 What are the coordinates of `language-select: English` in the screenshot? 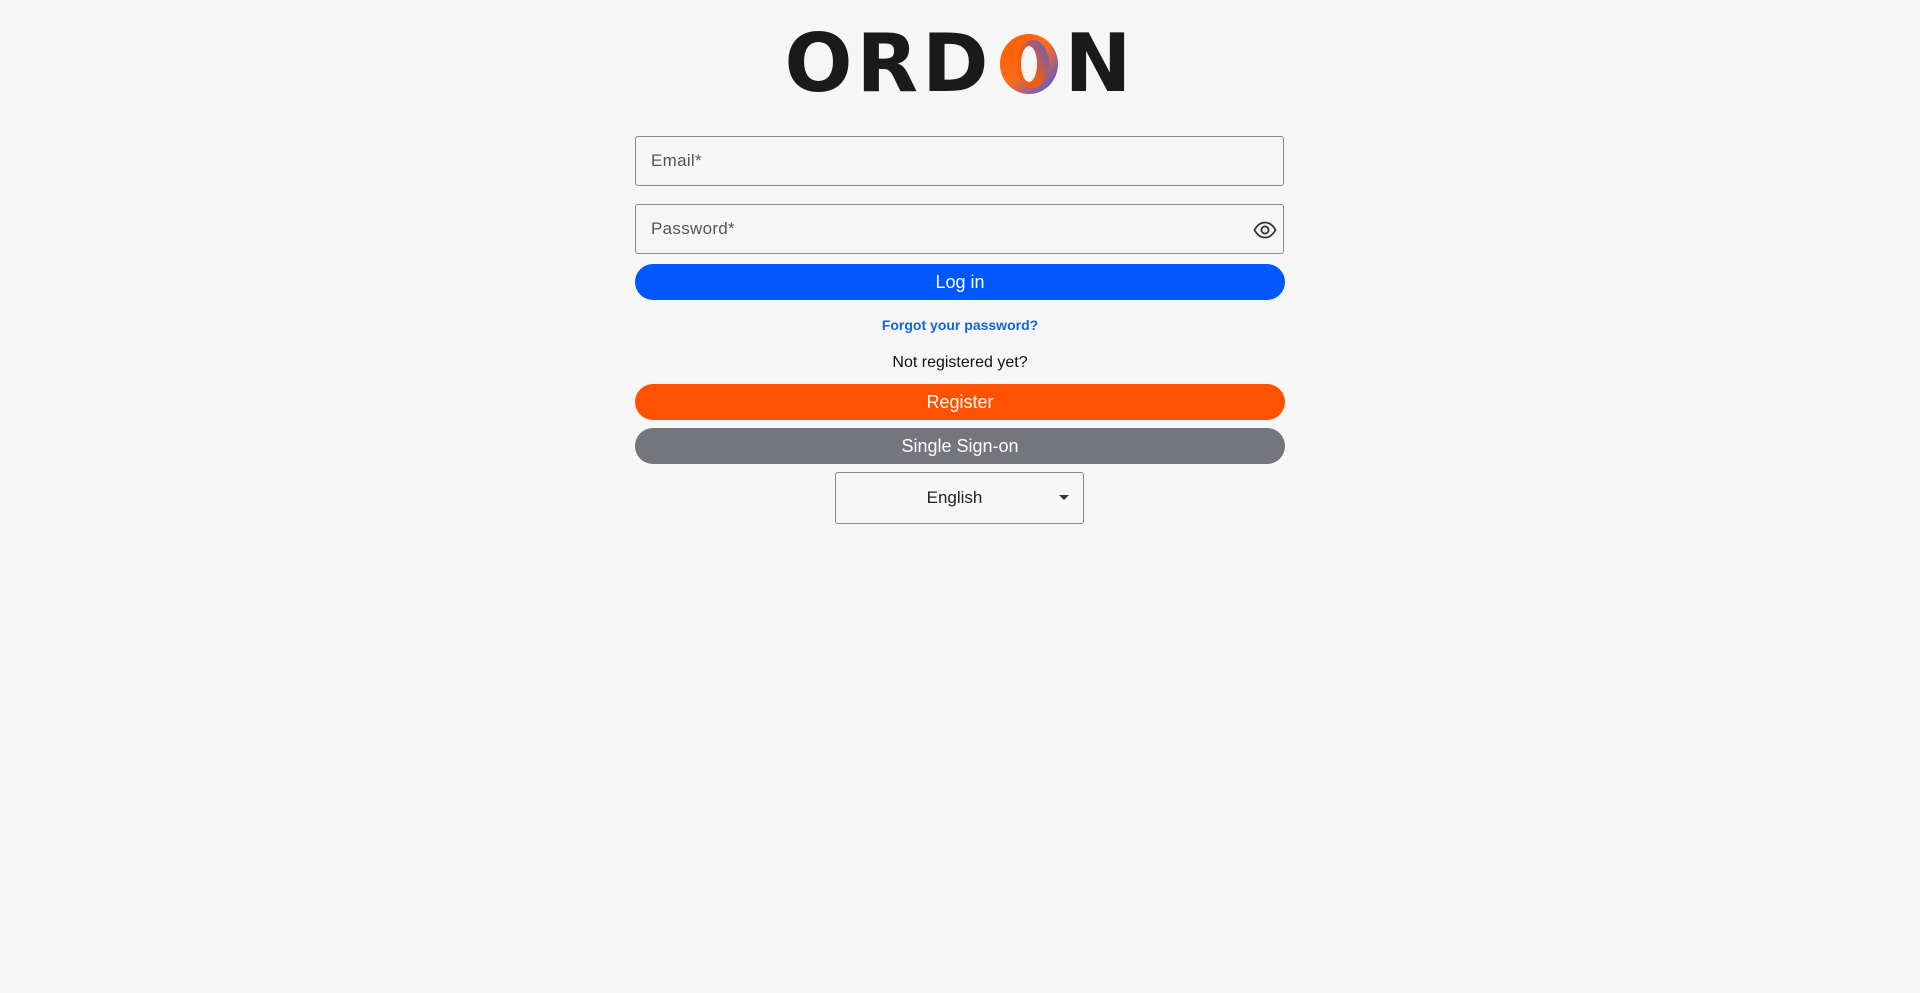 It's located at (959, 498).